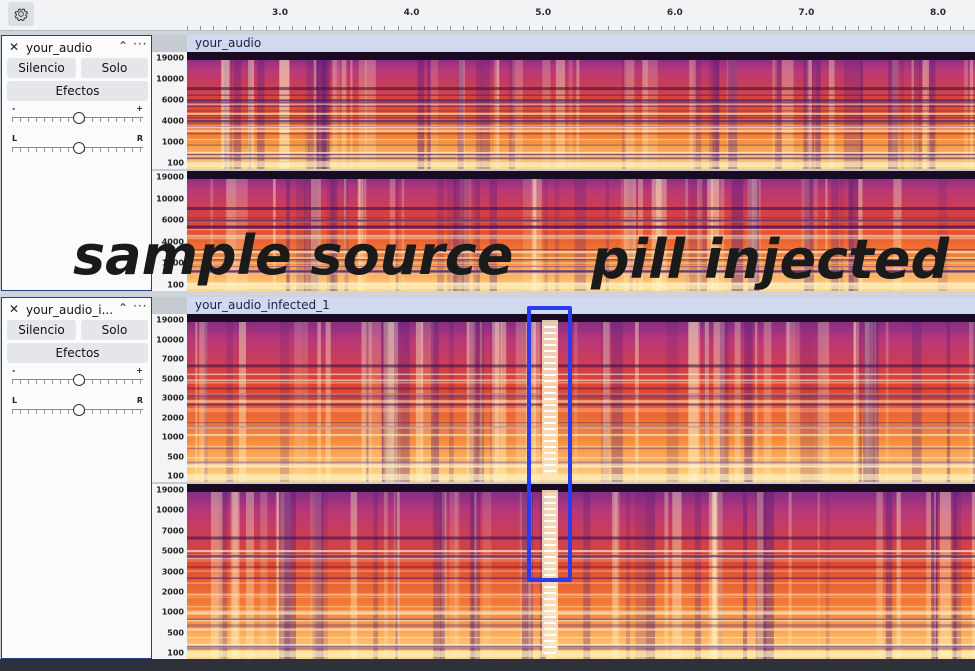 The width and height of the screenshot is (975, 671). What do you see at coordinates (72, 48) in the screenshot?
I see `track-name: your_audio` at bounding box center [72, 48].